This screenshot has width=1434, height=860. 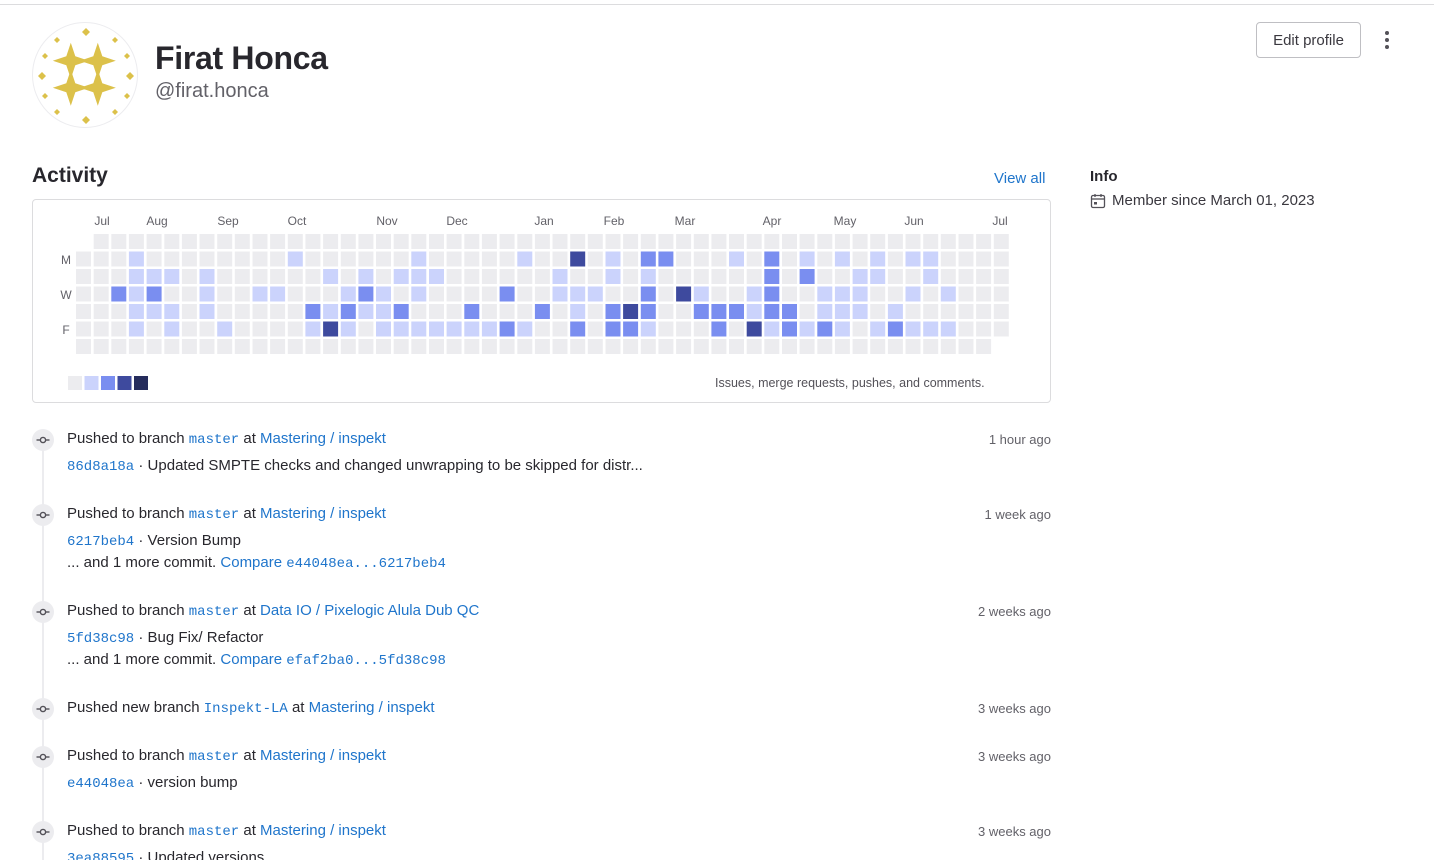 What do you see at coordinates (100, 784) in the screenshot?
I see `commit-sha-link: e44048ea` at bounding box center [100, 784].